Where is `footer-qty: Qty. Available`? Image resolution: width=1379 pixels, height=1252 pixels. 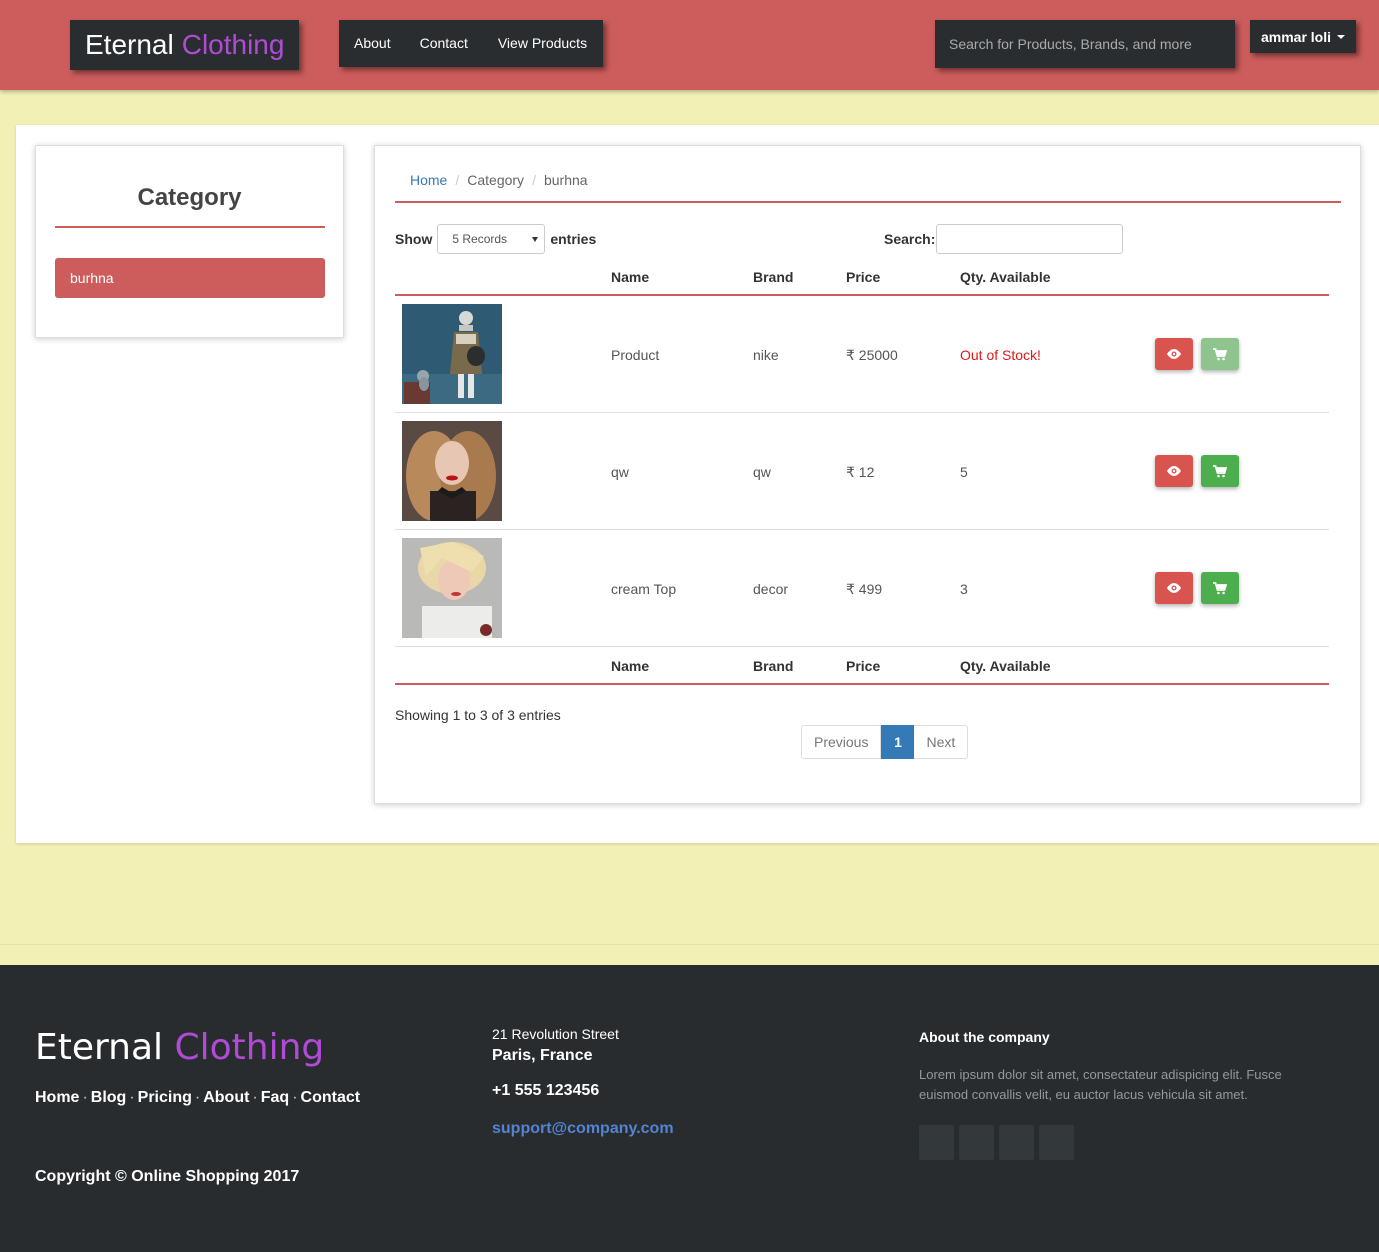
footer-qty: Qty. Available is located at coordinates (1005, 666).